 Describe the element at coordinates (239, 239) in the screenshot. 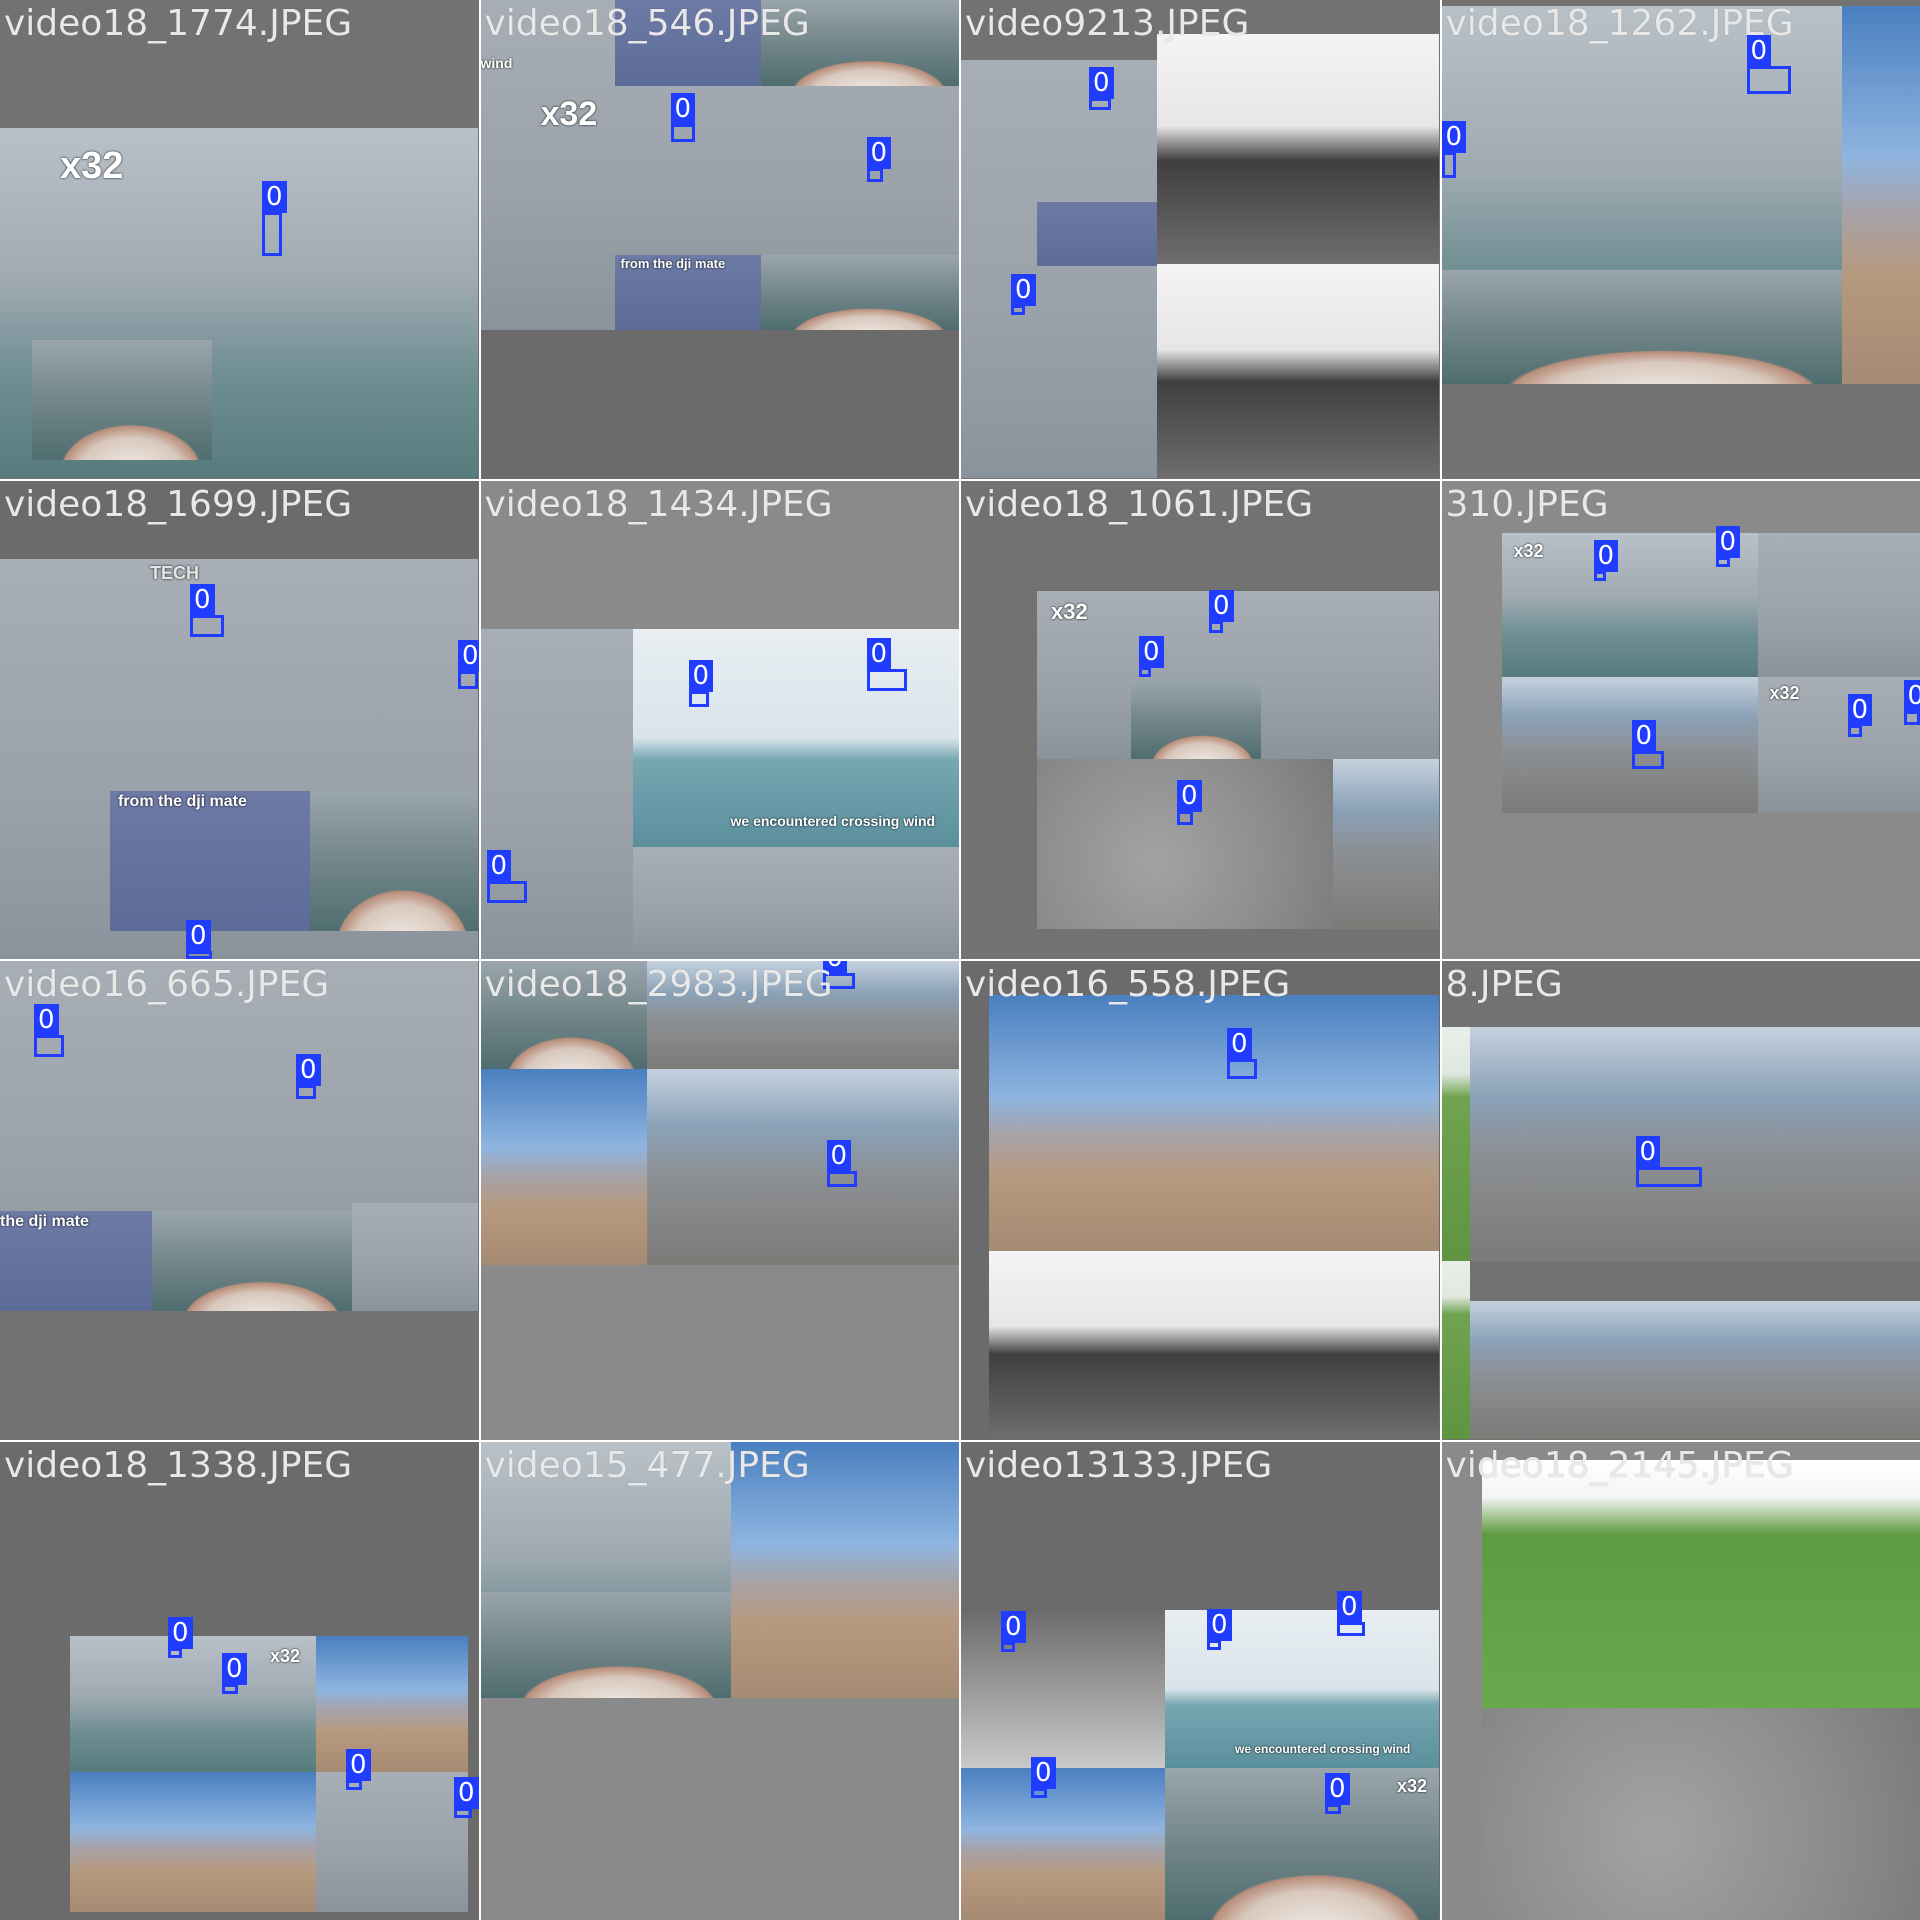

I see `image-tile: x32 0 video18_1774.JPEG` at that location.